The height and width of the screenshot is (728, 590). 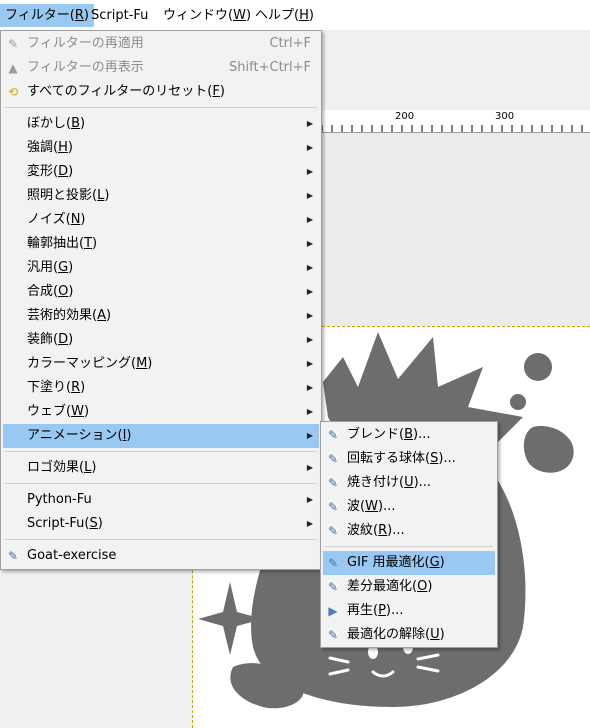 I want to click on label-text: 波紋(, so click(x=363, y=530).